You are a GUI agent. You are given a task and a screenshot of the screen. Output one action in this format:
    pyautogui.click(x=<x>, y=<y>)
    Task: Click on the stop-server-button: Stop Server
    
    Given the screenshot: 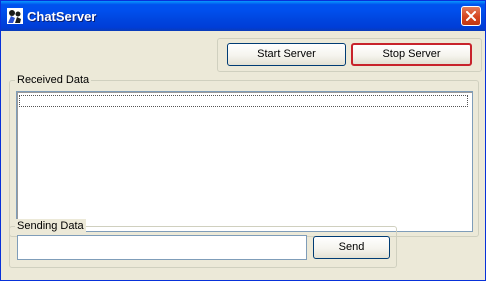 What is the action you would take?
    pyautogui.click(x=411, y=54)
    